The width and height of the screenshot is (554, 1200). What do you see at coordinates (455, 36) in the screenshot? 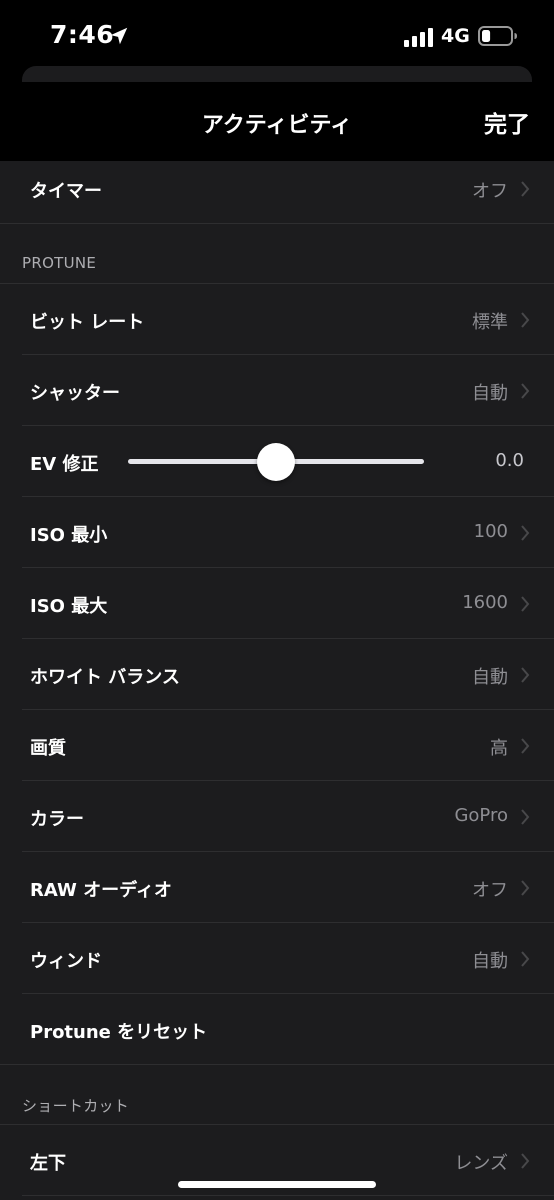
I see `network-type: 4G` at bounding box center [455, 36].